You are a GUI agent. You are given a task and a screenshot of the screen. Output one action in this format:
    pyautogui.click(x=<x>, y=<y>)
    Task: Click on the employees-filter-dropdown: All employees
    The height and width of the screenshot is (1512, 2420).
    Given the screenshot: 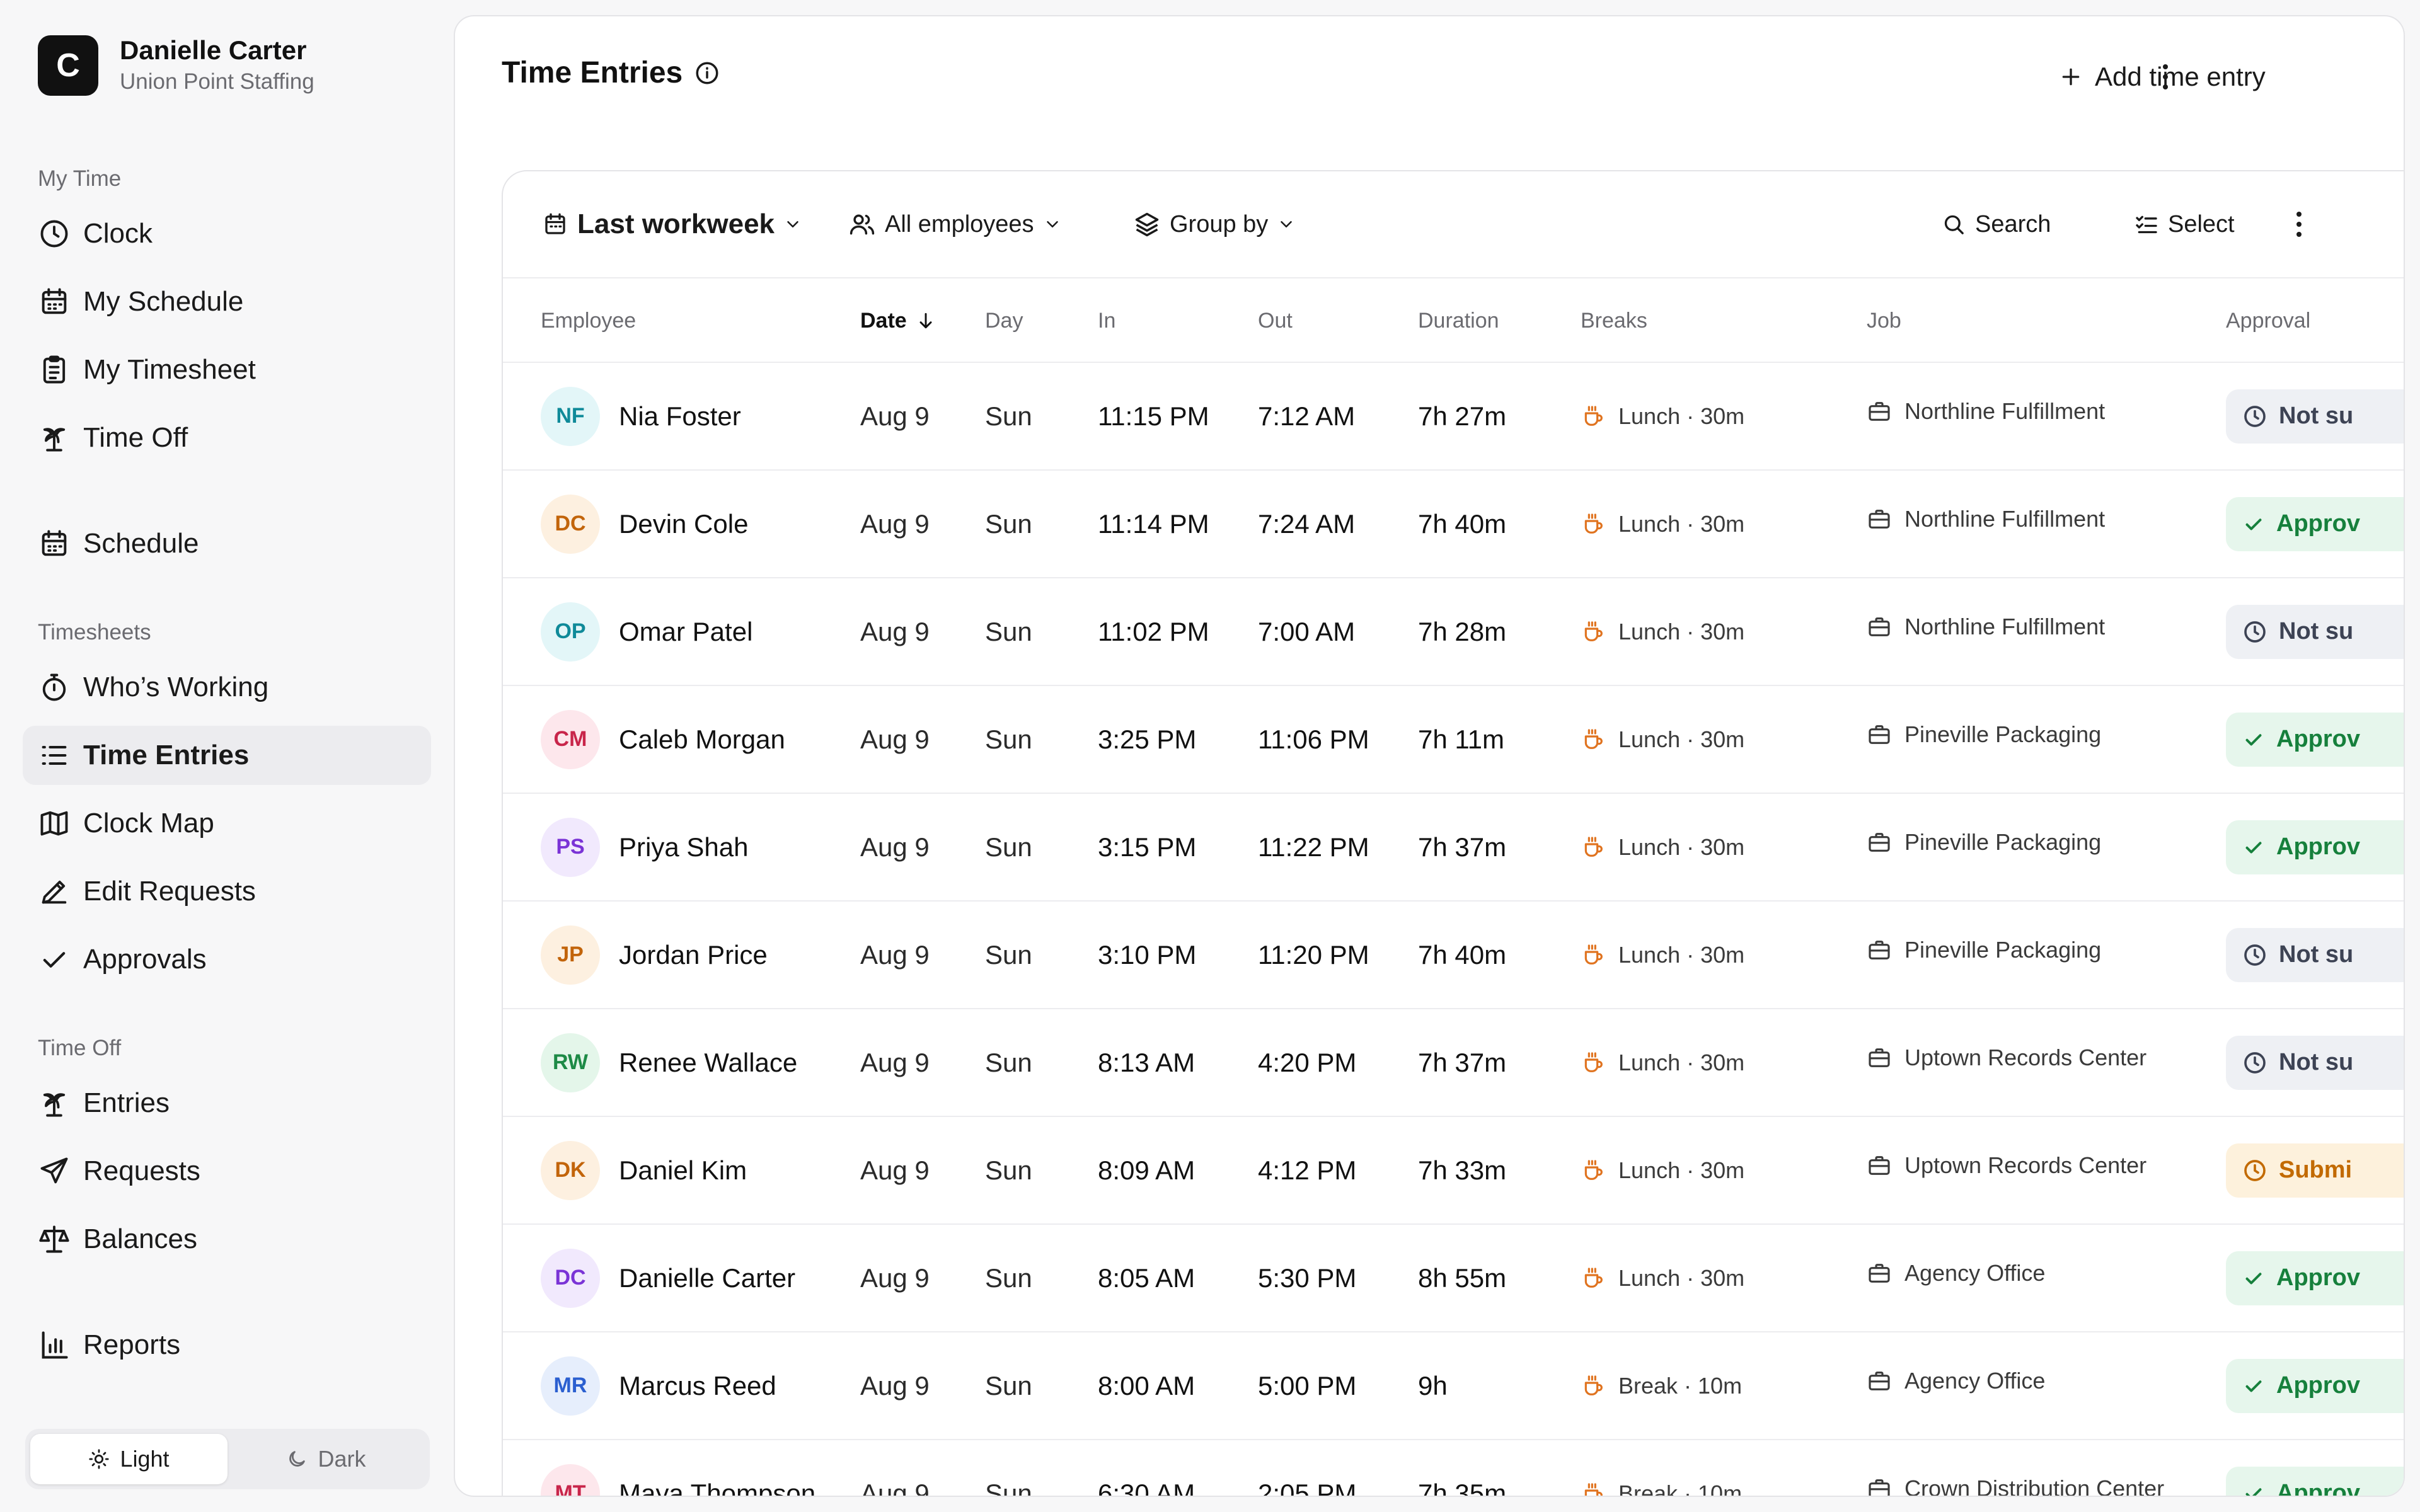 What is the action you would take?
    pyautogui.click(x=955, y=224)
    